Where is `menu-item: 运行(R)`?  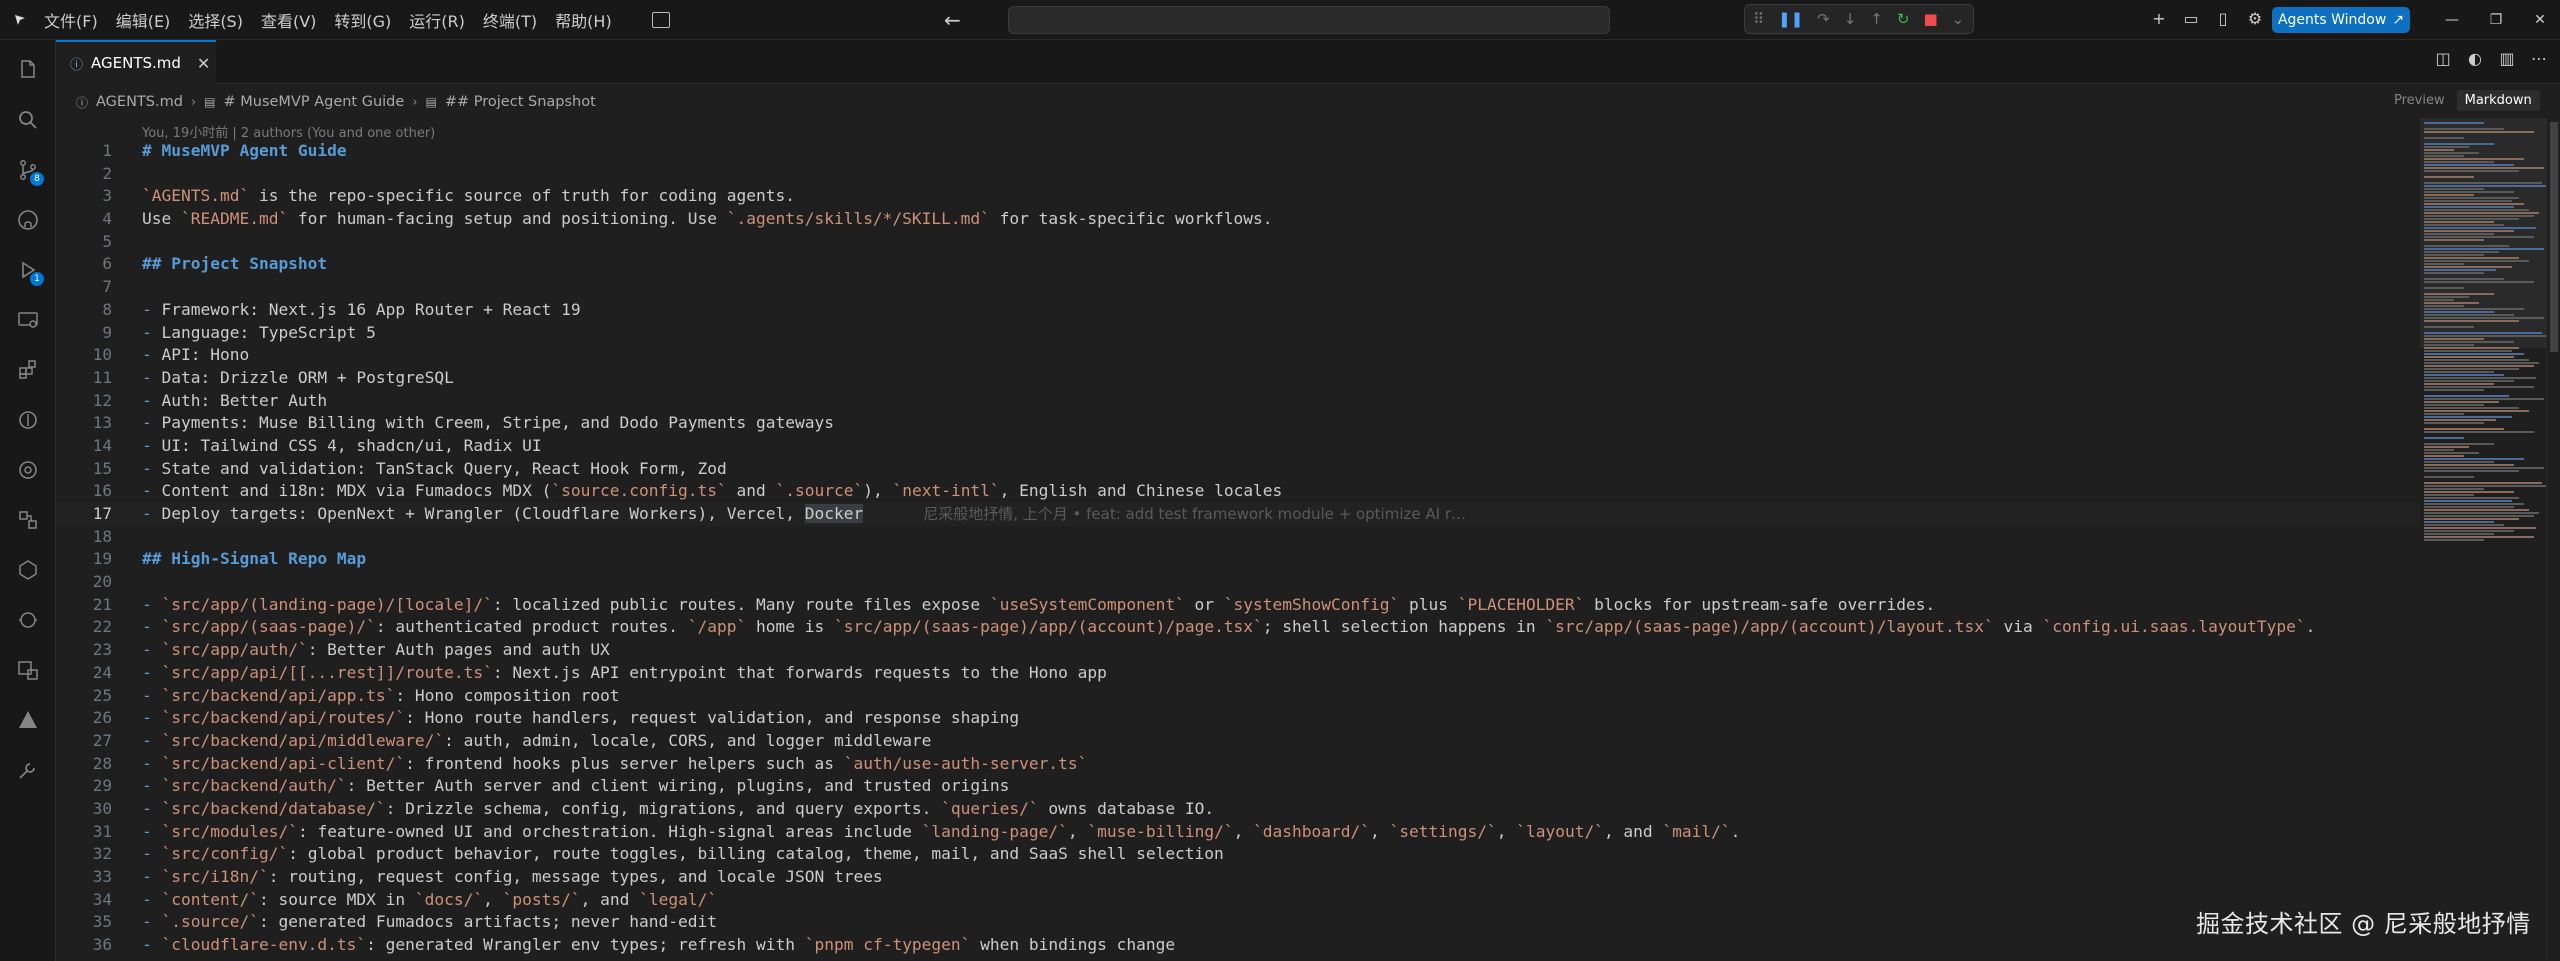 menu-item: 运行(R) is located at coordinates (437, 20).